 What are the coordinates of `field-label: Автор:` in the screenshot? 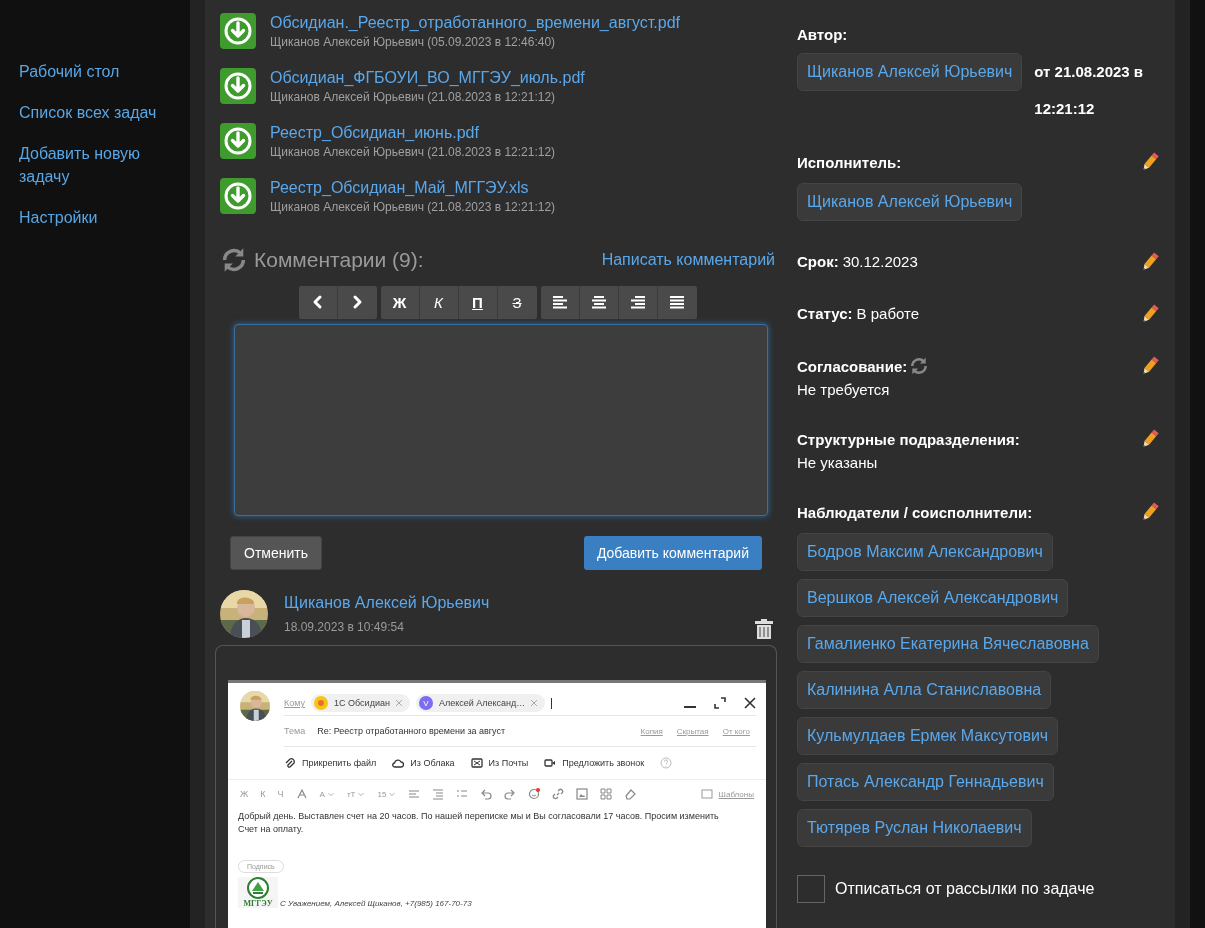 It's located at (822, 34).